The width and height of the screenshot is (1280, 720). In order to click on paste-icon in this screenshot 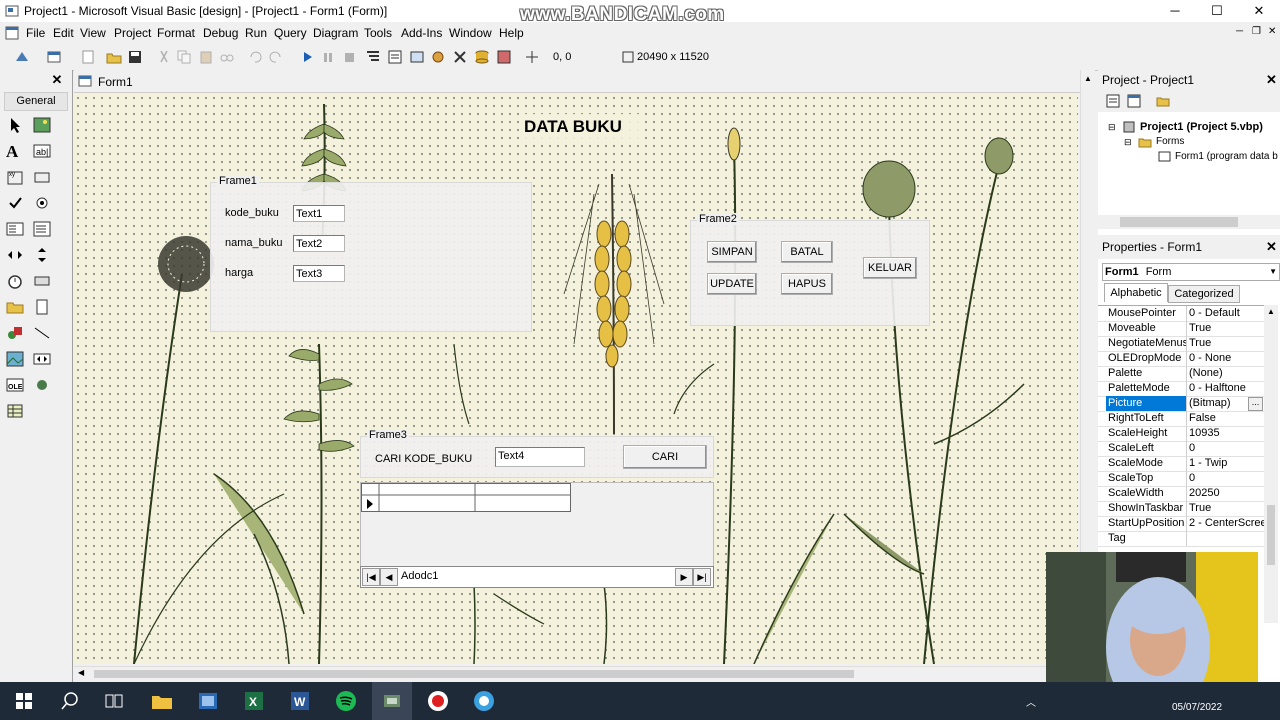, I will do `click(206, 57)`.